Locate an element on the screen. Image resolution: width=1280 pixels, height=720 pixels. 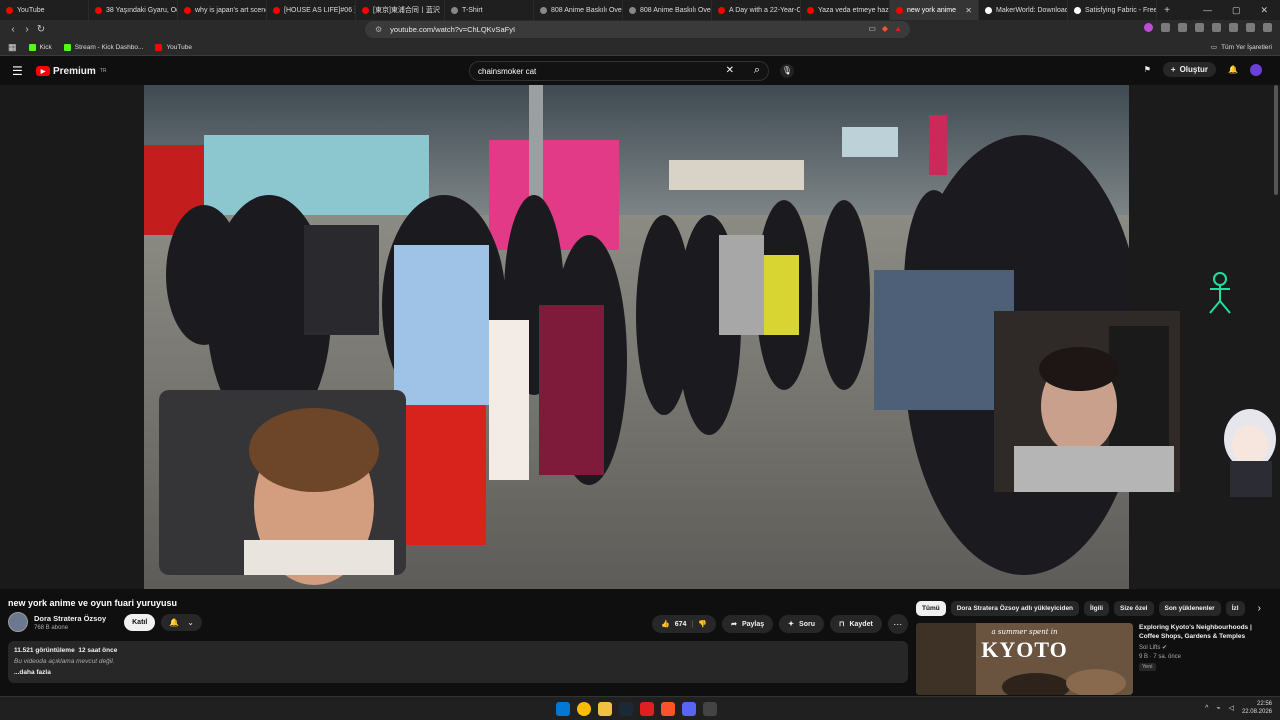
filter-chip: Size özel is located at coordinates (1134, 608).